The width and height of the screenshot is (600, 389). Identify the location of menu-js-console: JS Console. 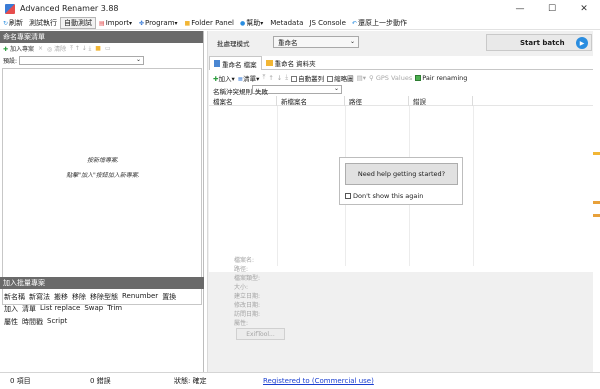
(327, 23).